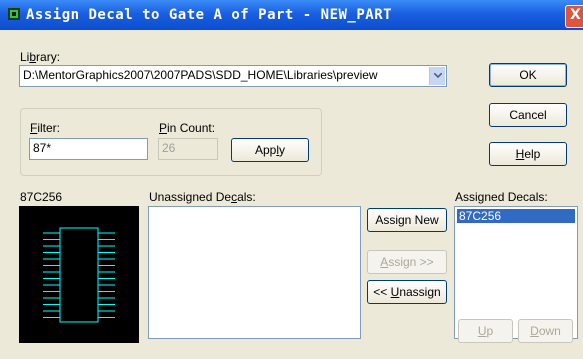  What do you see at coordinates (88, 149) in the screenshot?
I see `filter-input: 87*` at bounding box center [88, 149].